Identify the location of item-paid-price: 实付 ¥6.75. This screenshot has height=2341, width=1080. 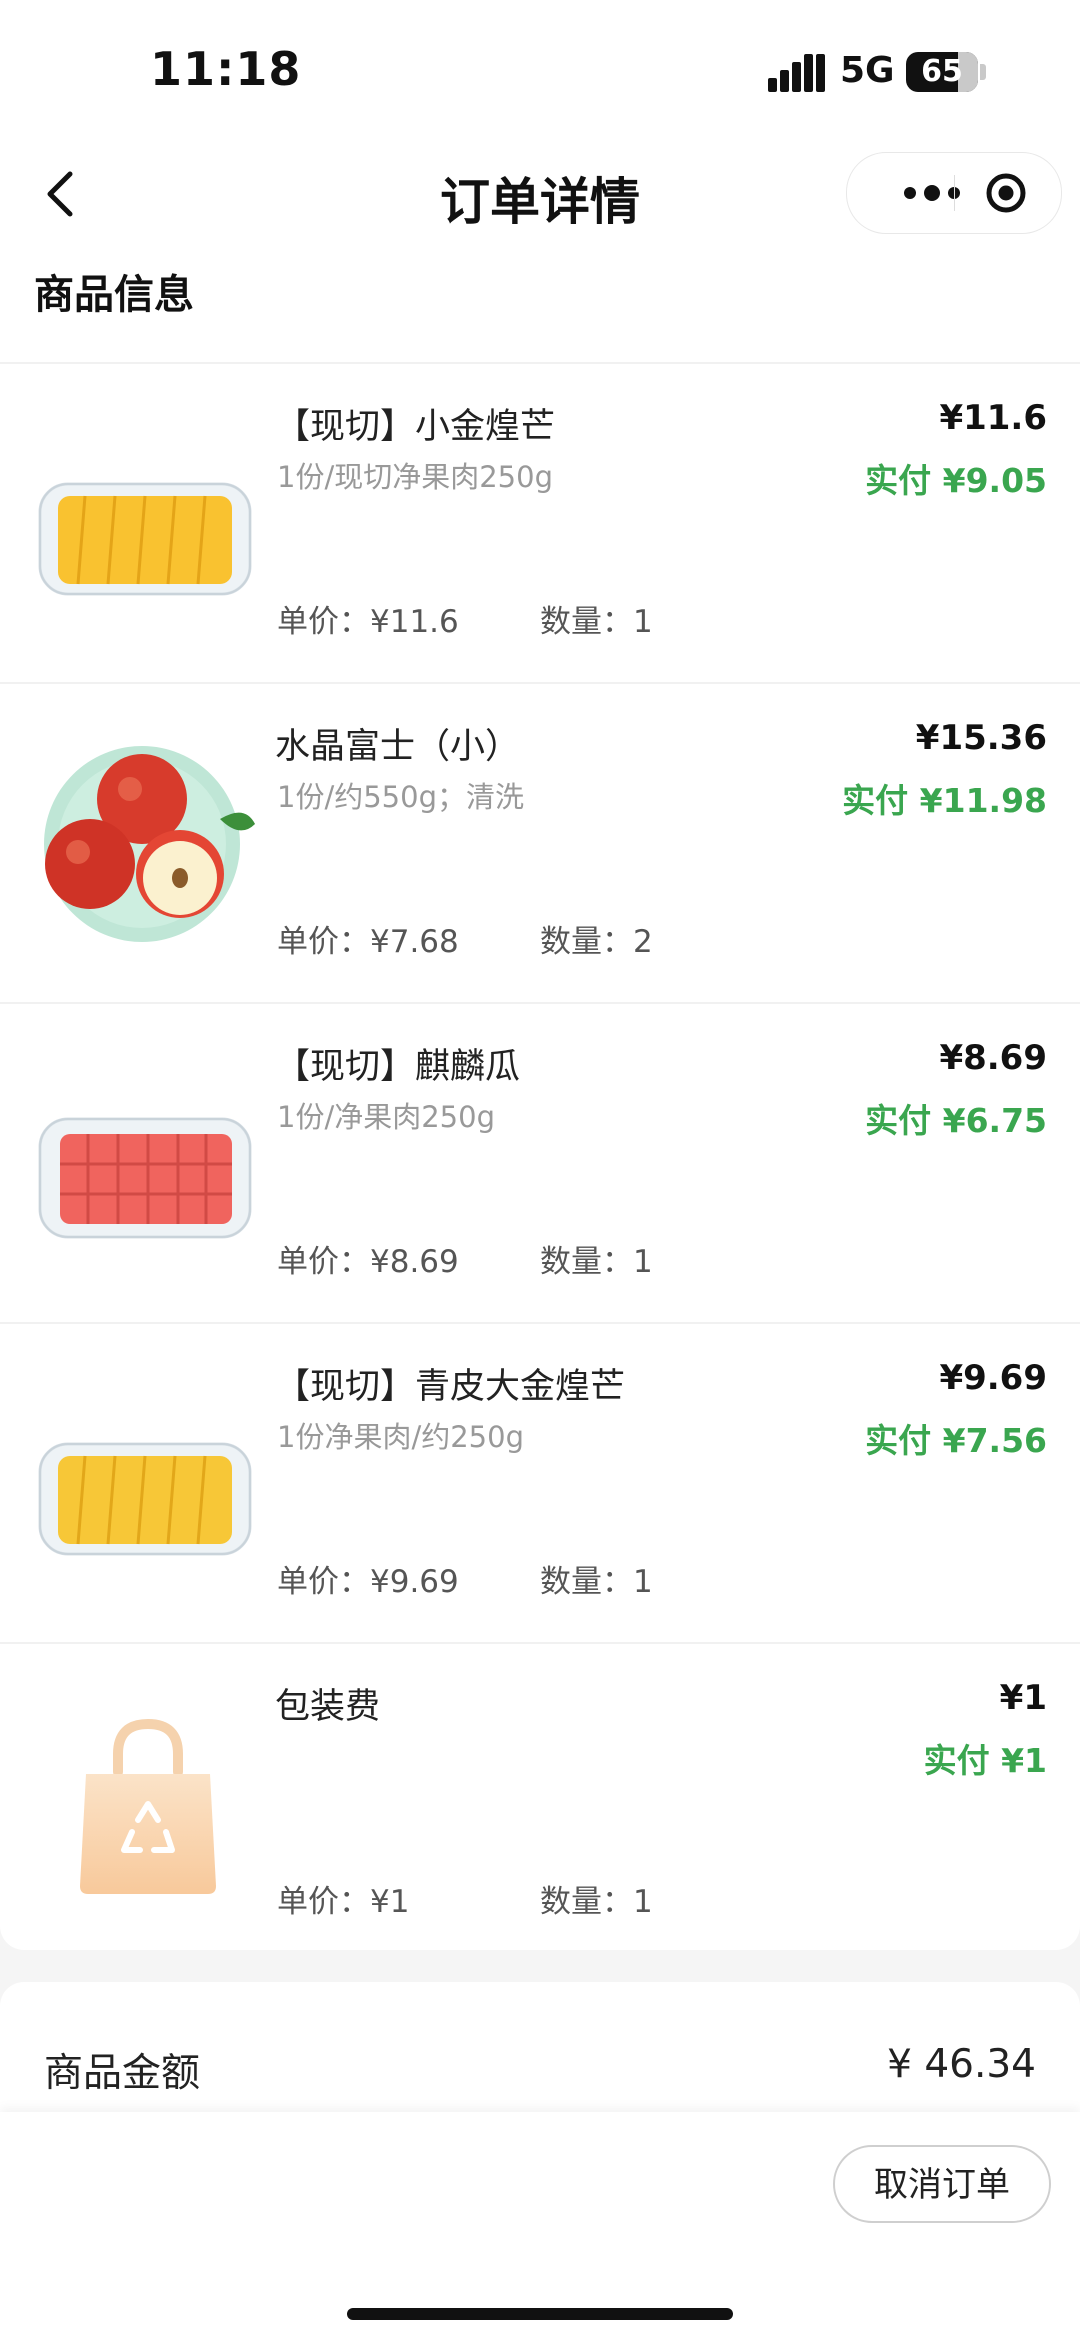
(956, 1120).